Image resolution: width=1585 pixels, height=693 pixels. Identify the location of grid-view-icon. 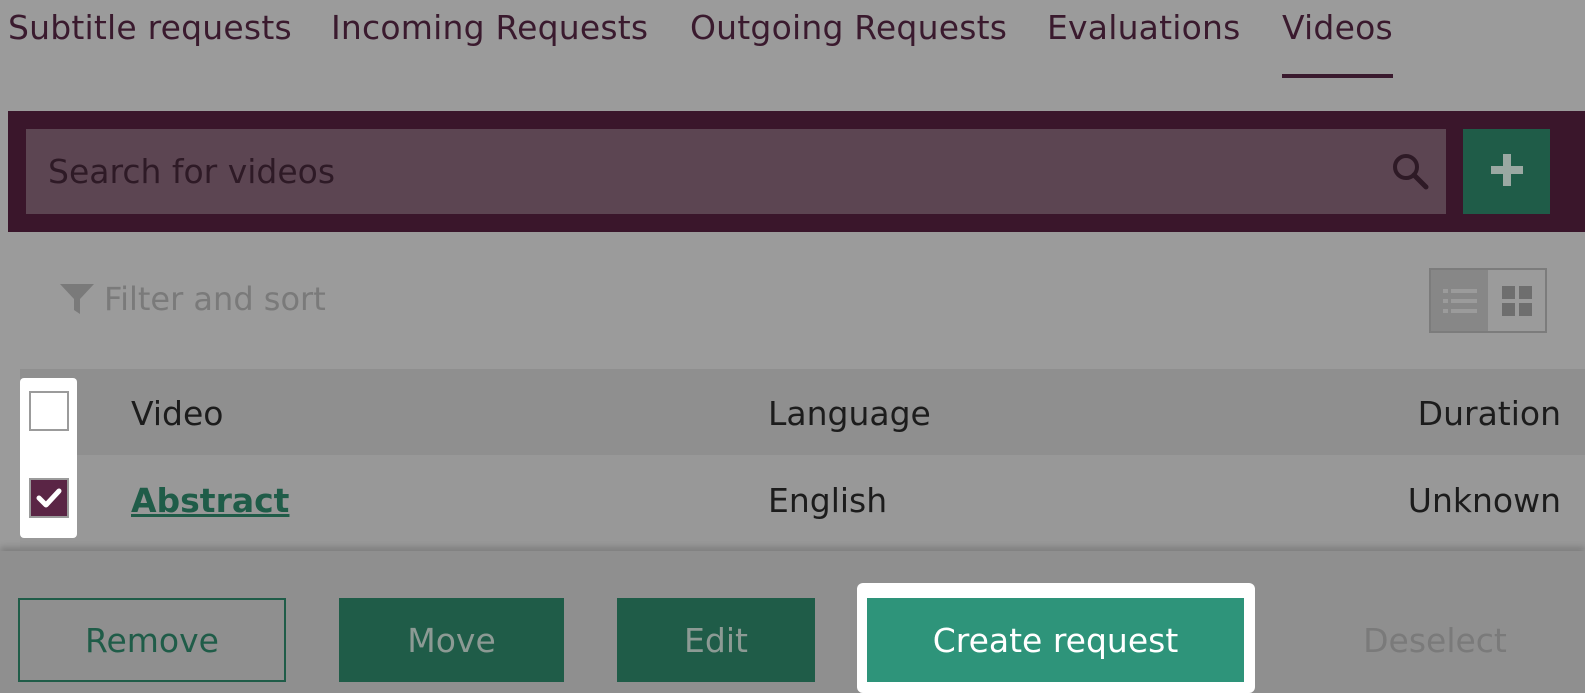
(1516, 300).